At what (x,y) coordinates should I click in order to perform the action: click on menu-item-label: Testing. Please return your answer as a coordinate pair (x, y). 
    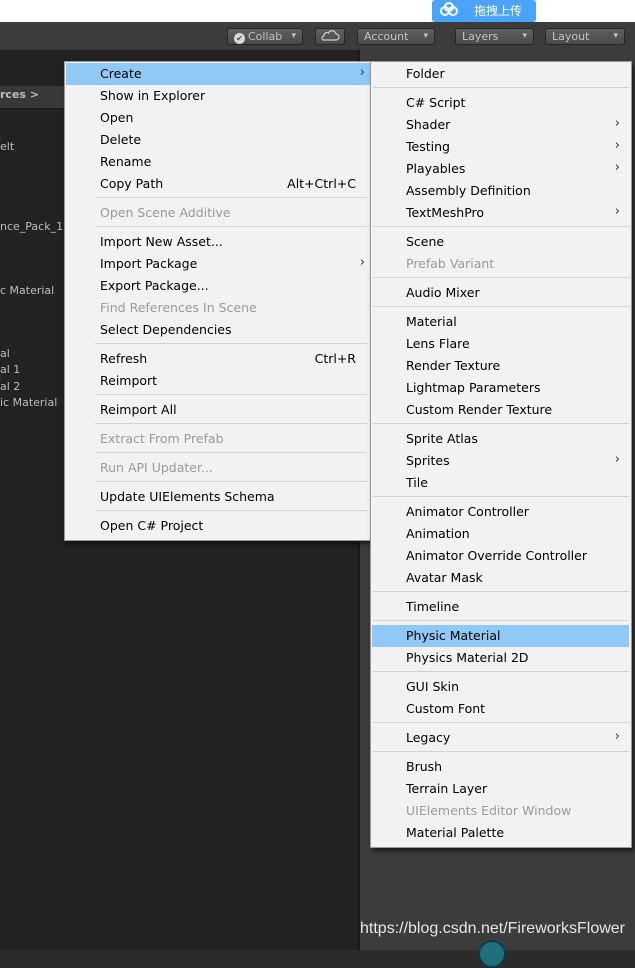
    Looking at the image, I should click on (428, 146).